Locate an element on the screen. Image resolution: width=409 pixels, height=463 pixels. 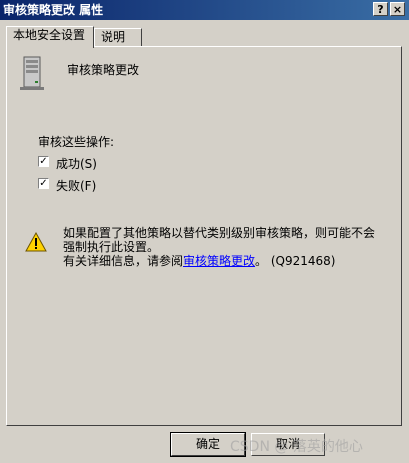
tab-explain: 说明 is located at coordinates (118, 37).